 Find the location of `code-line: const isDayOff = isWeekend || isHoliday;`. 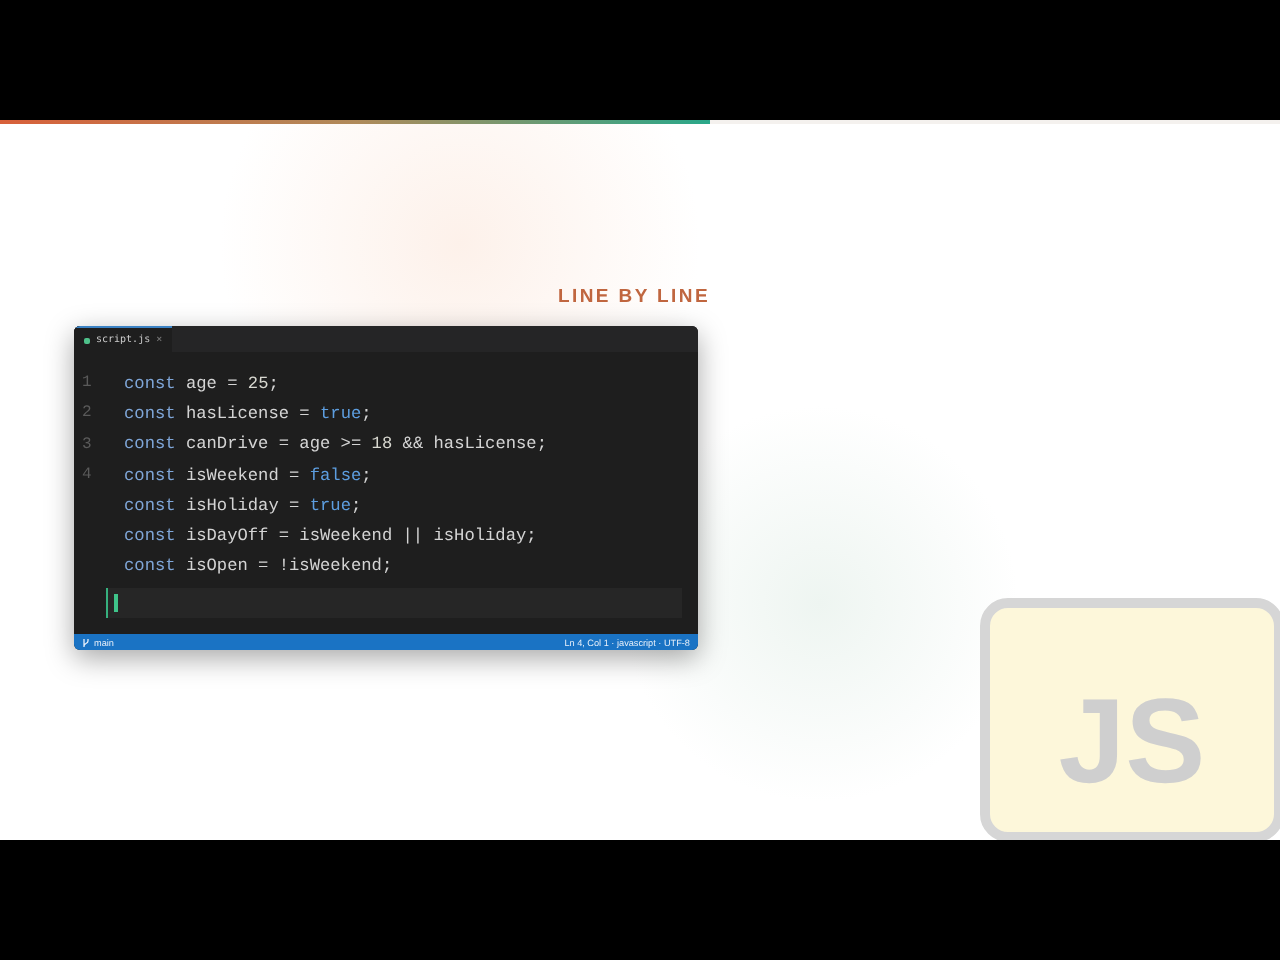

code-line: const isDayOff = isWeekend || isHoliday; is located at coordinates (330, 536).